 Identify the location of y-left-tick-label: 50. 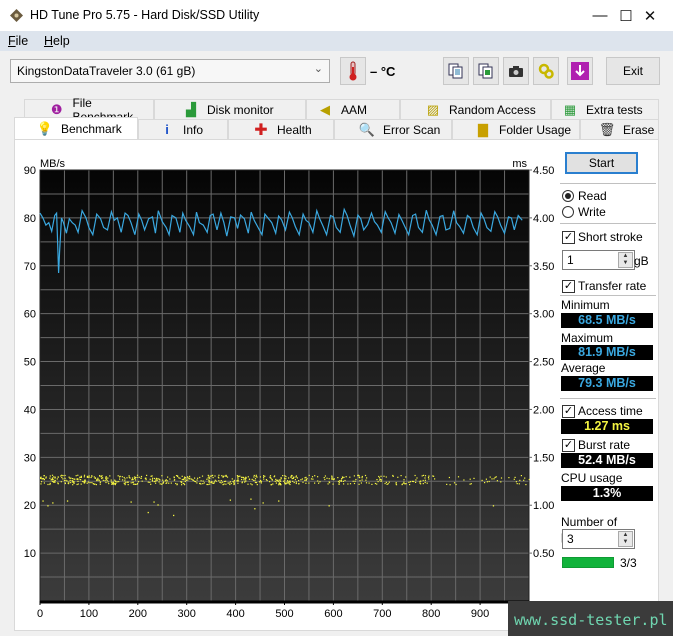
(30, 363).